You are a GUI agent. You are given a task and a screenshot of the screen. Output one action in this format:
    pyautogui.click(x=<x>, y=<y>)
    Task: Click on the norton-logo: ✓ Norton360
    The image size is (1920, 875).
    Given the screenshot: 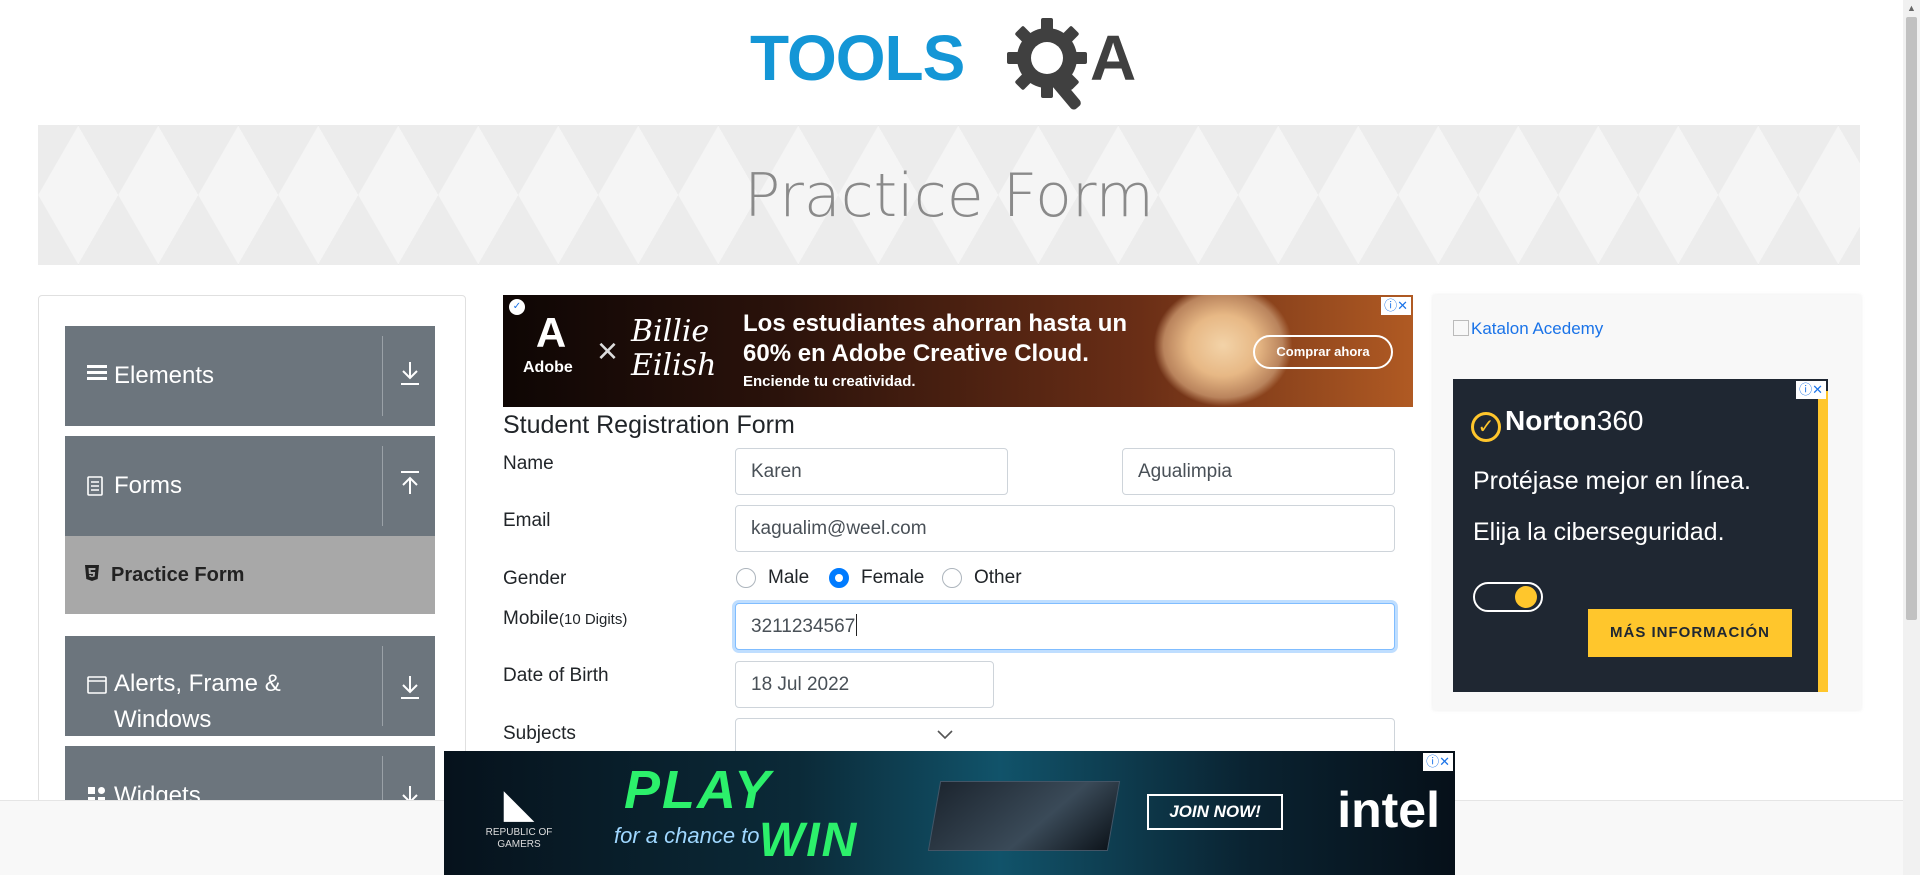 What is the action you would take?
    pyautogui.click(x=1557, y=423)
    